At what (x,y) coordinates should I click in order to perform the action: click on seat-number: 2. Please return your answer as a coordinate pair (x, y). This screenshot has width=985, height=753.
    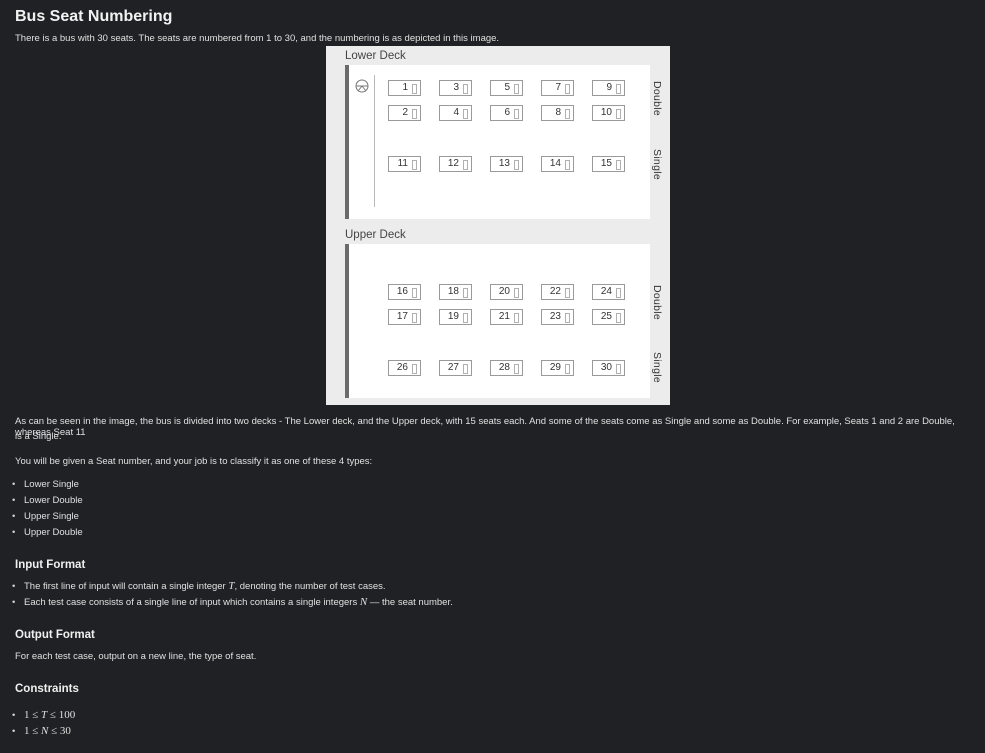
    Looking at the image, I should click on (405, 112).